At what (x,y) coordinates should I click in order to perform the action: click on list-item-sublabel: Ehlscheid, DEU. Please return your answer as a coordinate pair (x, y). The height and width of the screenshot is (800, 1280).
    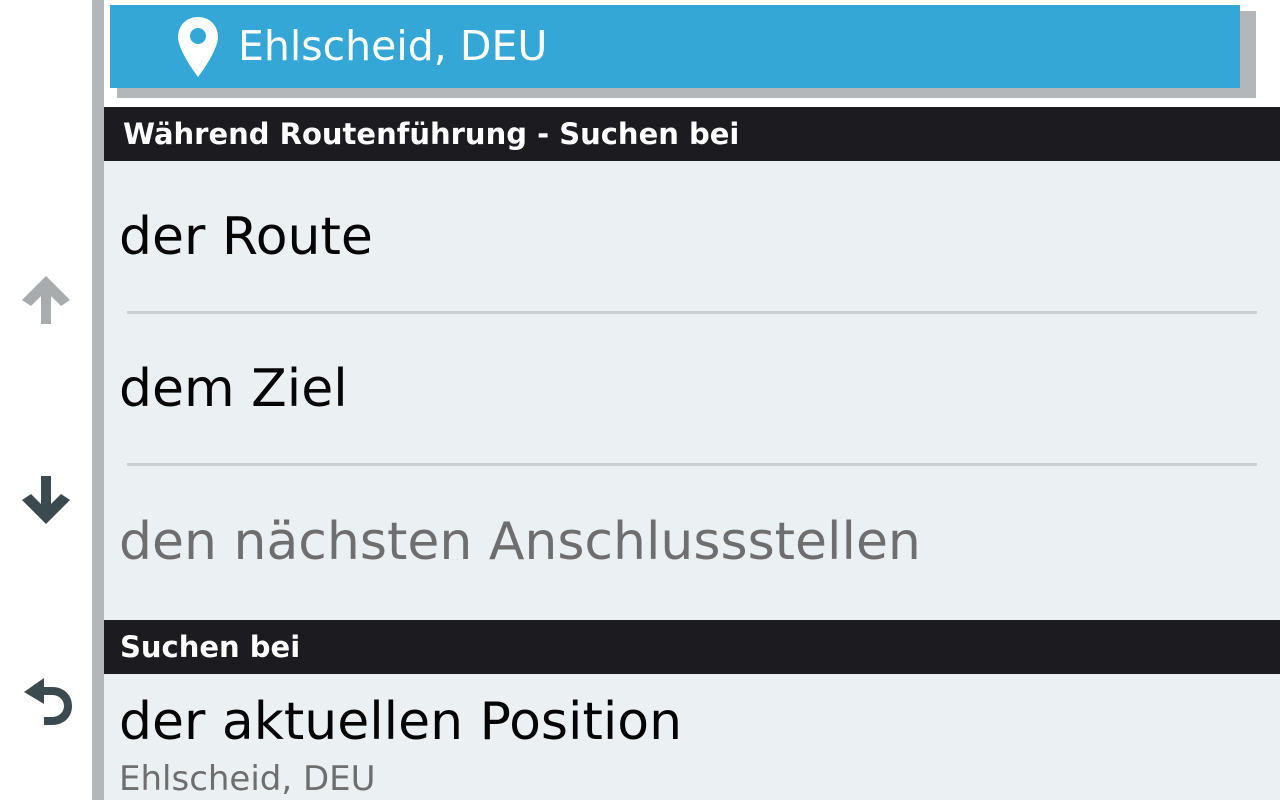
    Looking at the image, I should click on (247, 779).